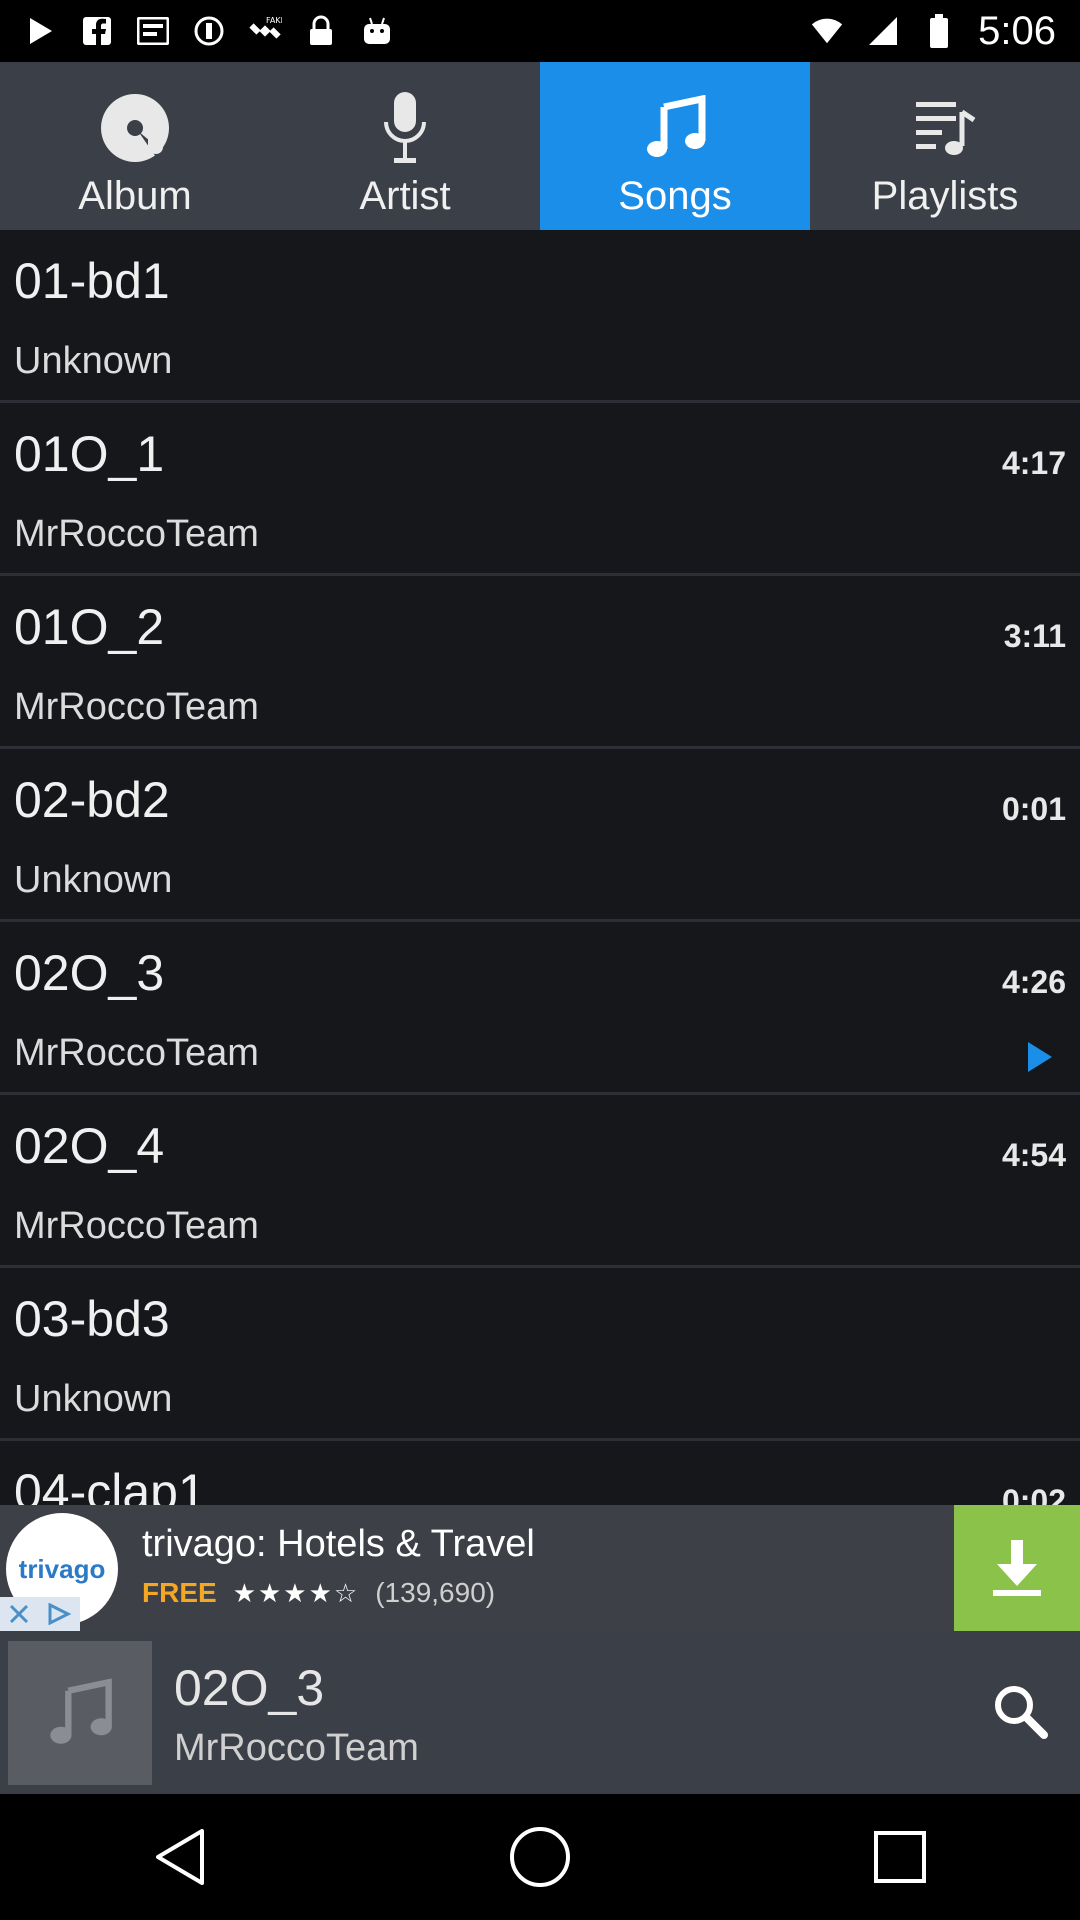 The image size is (1080, 1920). What do you see at coordinates (89, 627) in the screenshot?
I see `song-title: 01O_2` at bounding box center [89, 627].